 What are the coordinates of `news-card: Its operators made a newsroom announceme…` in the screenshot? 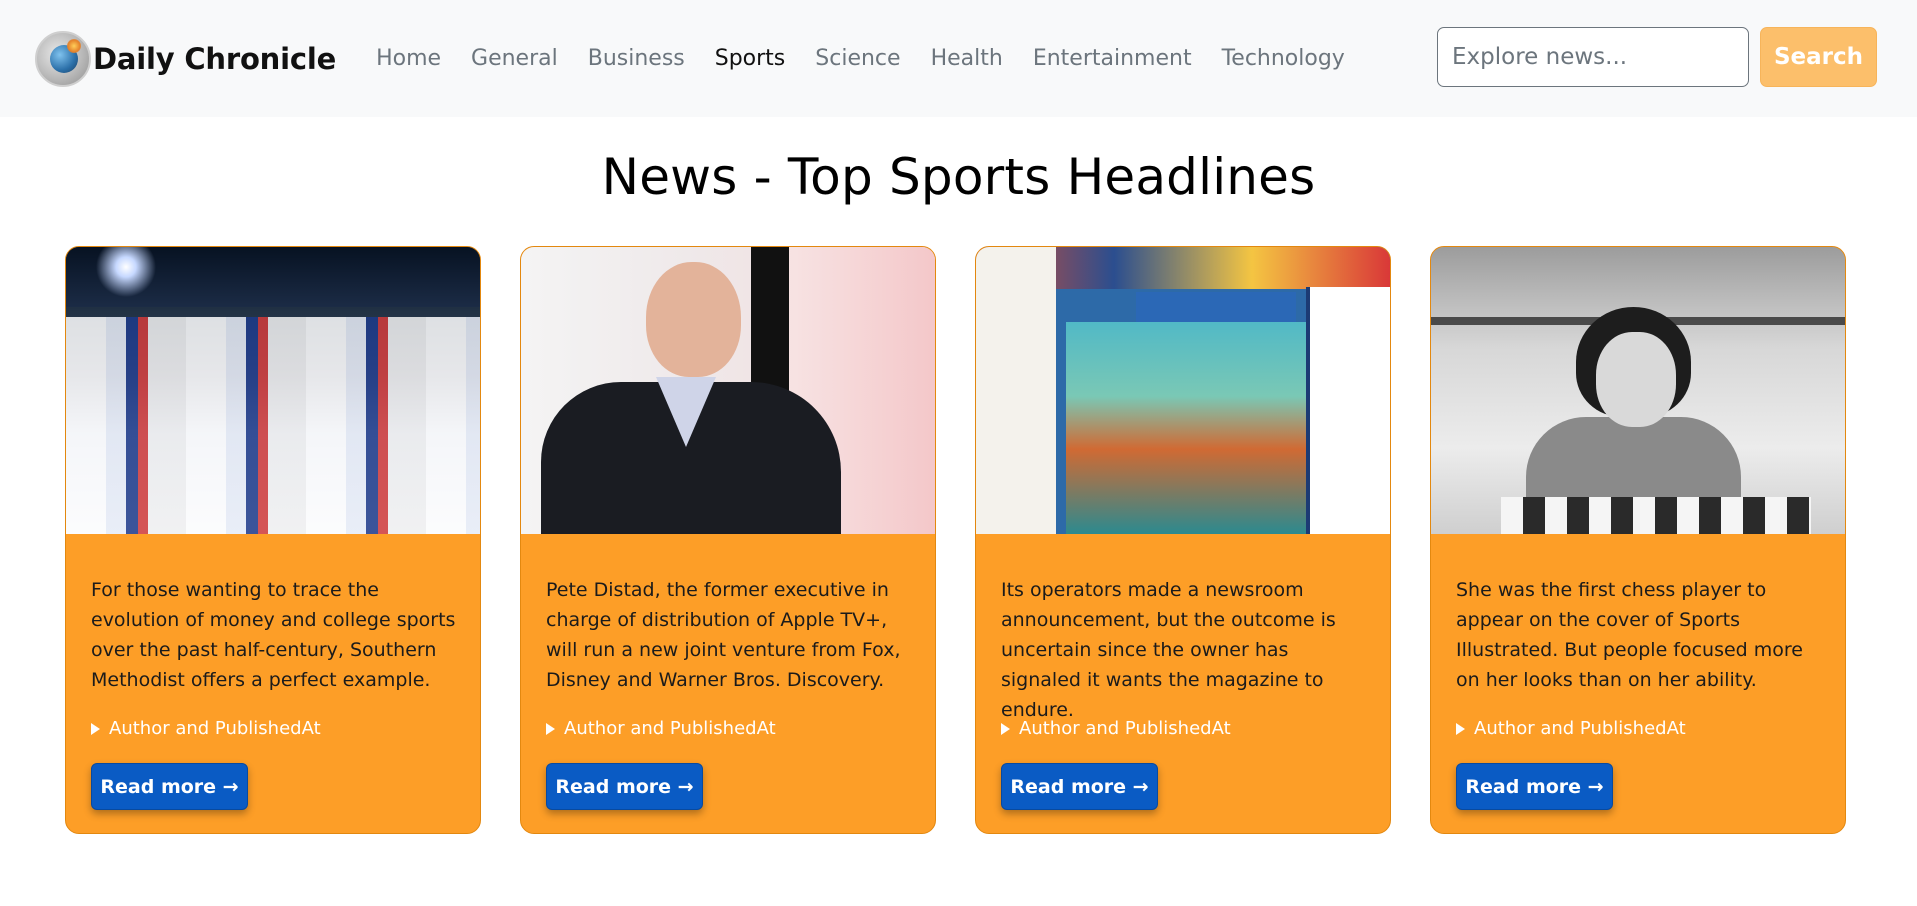 It's located at (1183, 540).